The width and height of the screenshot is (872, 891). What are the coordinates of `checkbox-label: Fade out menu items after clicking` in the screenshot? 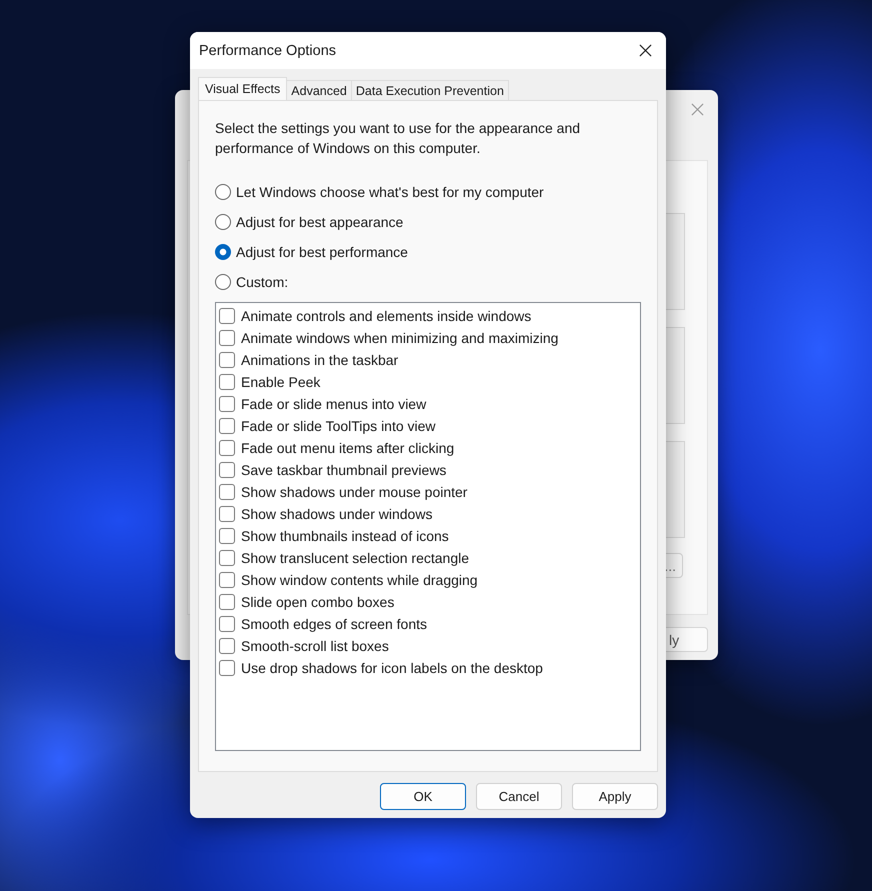 It's located at (347, 448).